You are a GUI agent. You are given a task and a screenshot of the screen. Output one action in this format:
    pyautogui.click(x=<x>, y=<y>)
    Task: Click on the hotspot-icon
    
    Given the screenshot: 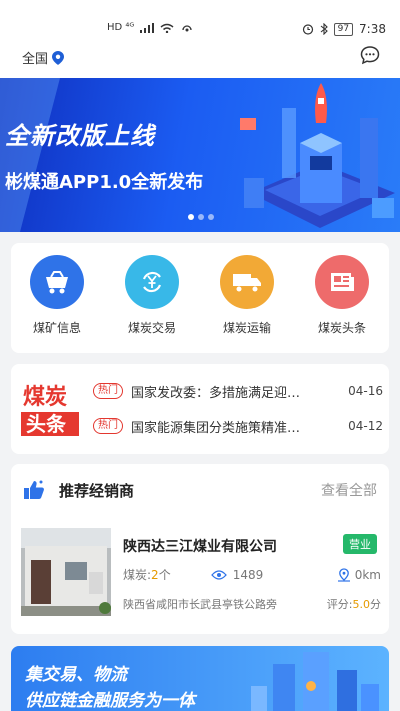 What is the action you would take?
    pyautogui.click(x=187, y=27)
    